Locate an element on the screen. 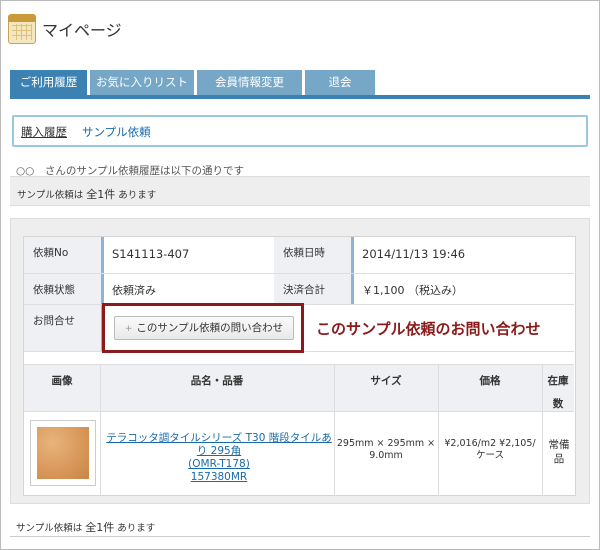 This screenshot has width=600, height=550. page-header: マイページ is located at coordinates (65, 29).